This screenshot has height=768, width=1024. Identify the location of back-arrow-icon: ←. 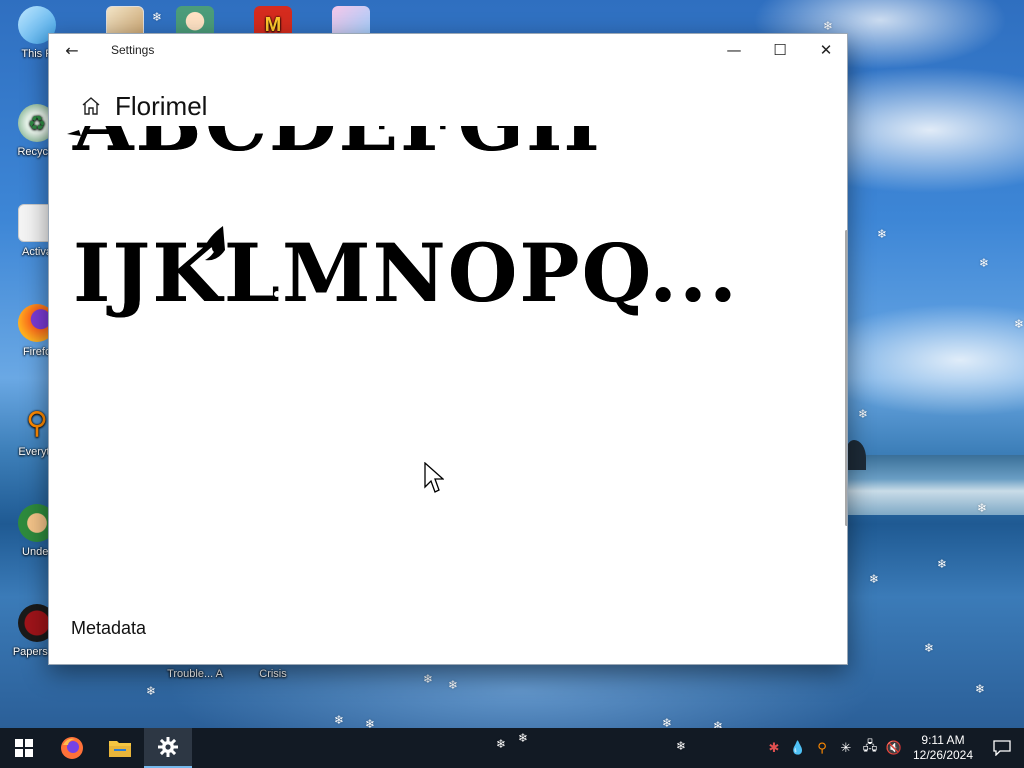
(72, 50).